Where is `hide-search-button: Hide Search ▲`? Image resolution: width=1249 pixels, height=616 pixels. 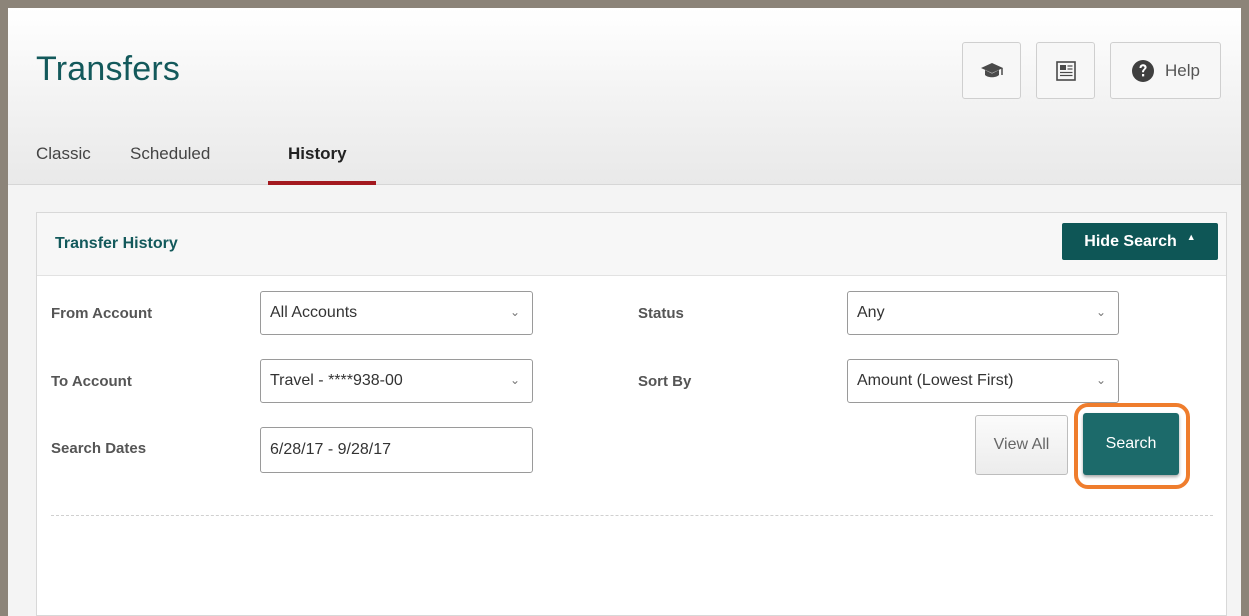
hide-search-button: Hide Search ▲ is located at coordinates (1140, 241).